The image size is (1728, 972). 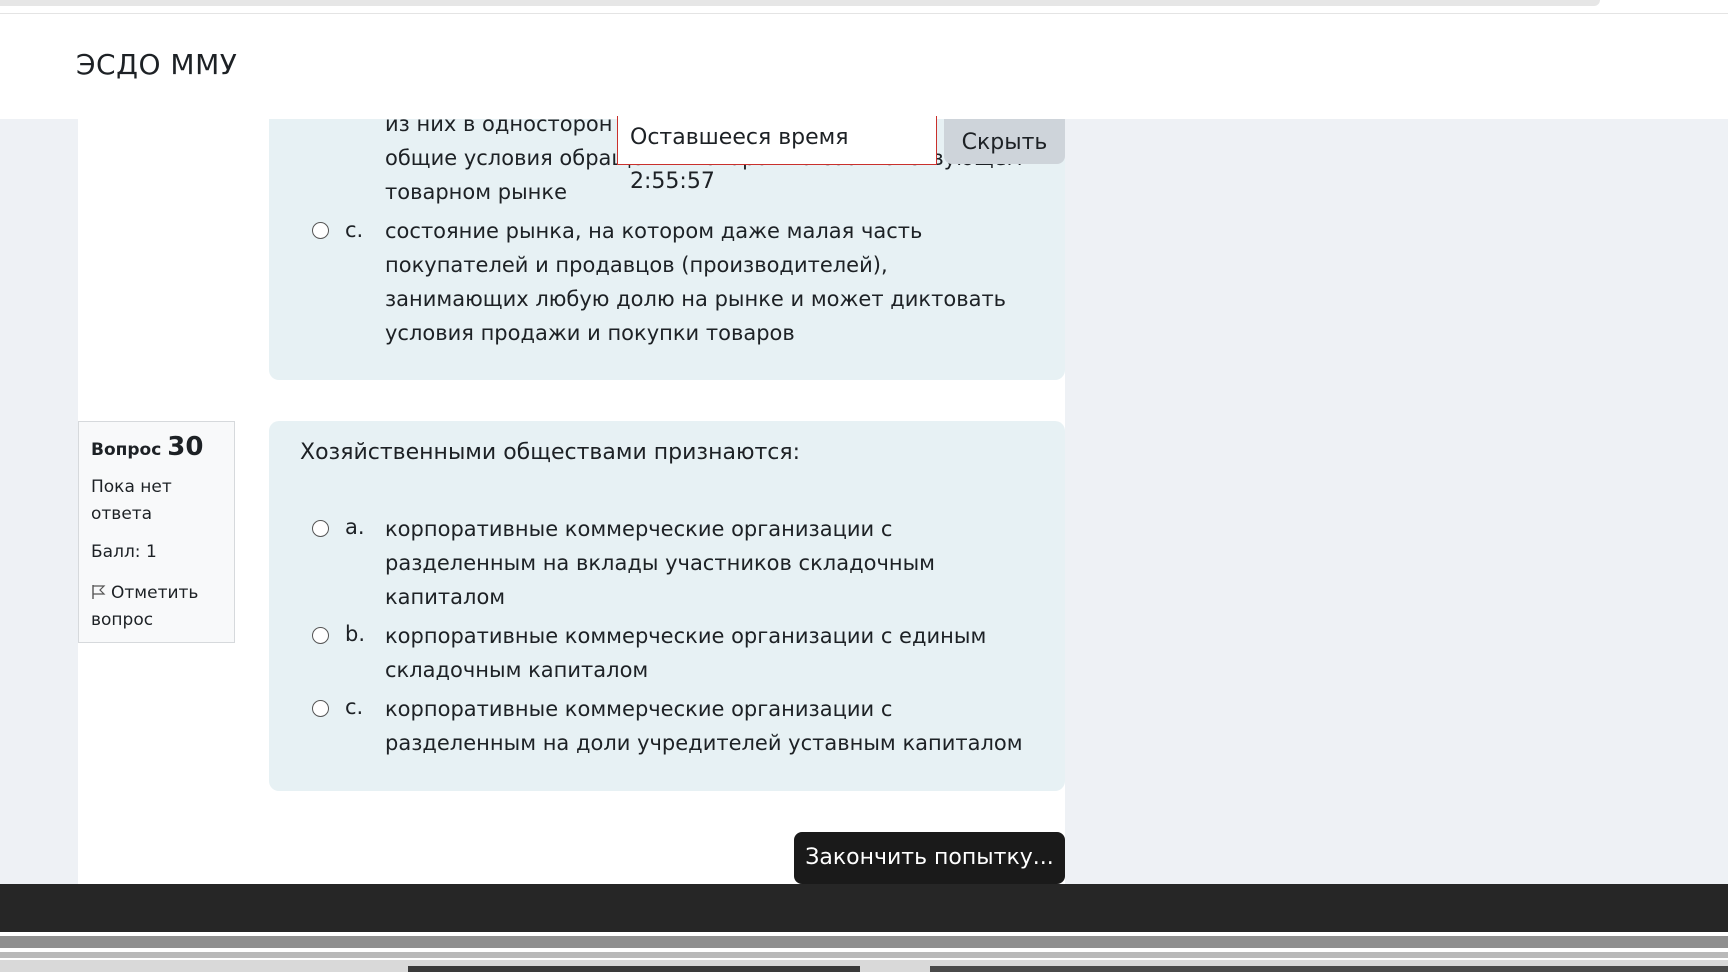 I want to click on site-brand: ЭСДО ММУ, so click(x=156, y=64).